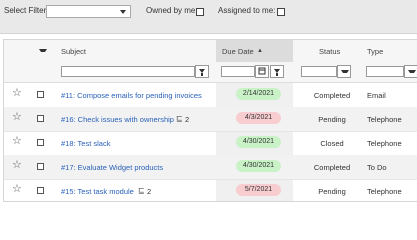 The height and width of the screenshot is (240, 417). What do you see at coordinates (88, 11) in the screenshot?
I see `select-filter-dropdown` at bounding box center [88, 11].